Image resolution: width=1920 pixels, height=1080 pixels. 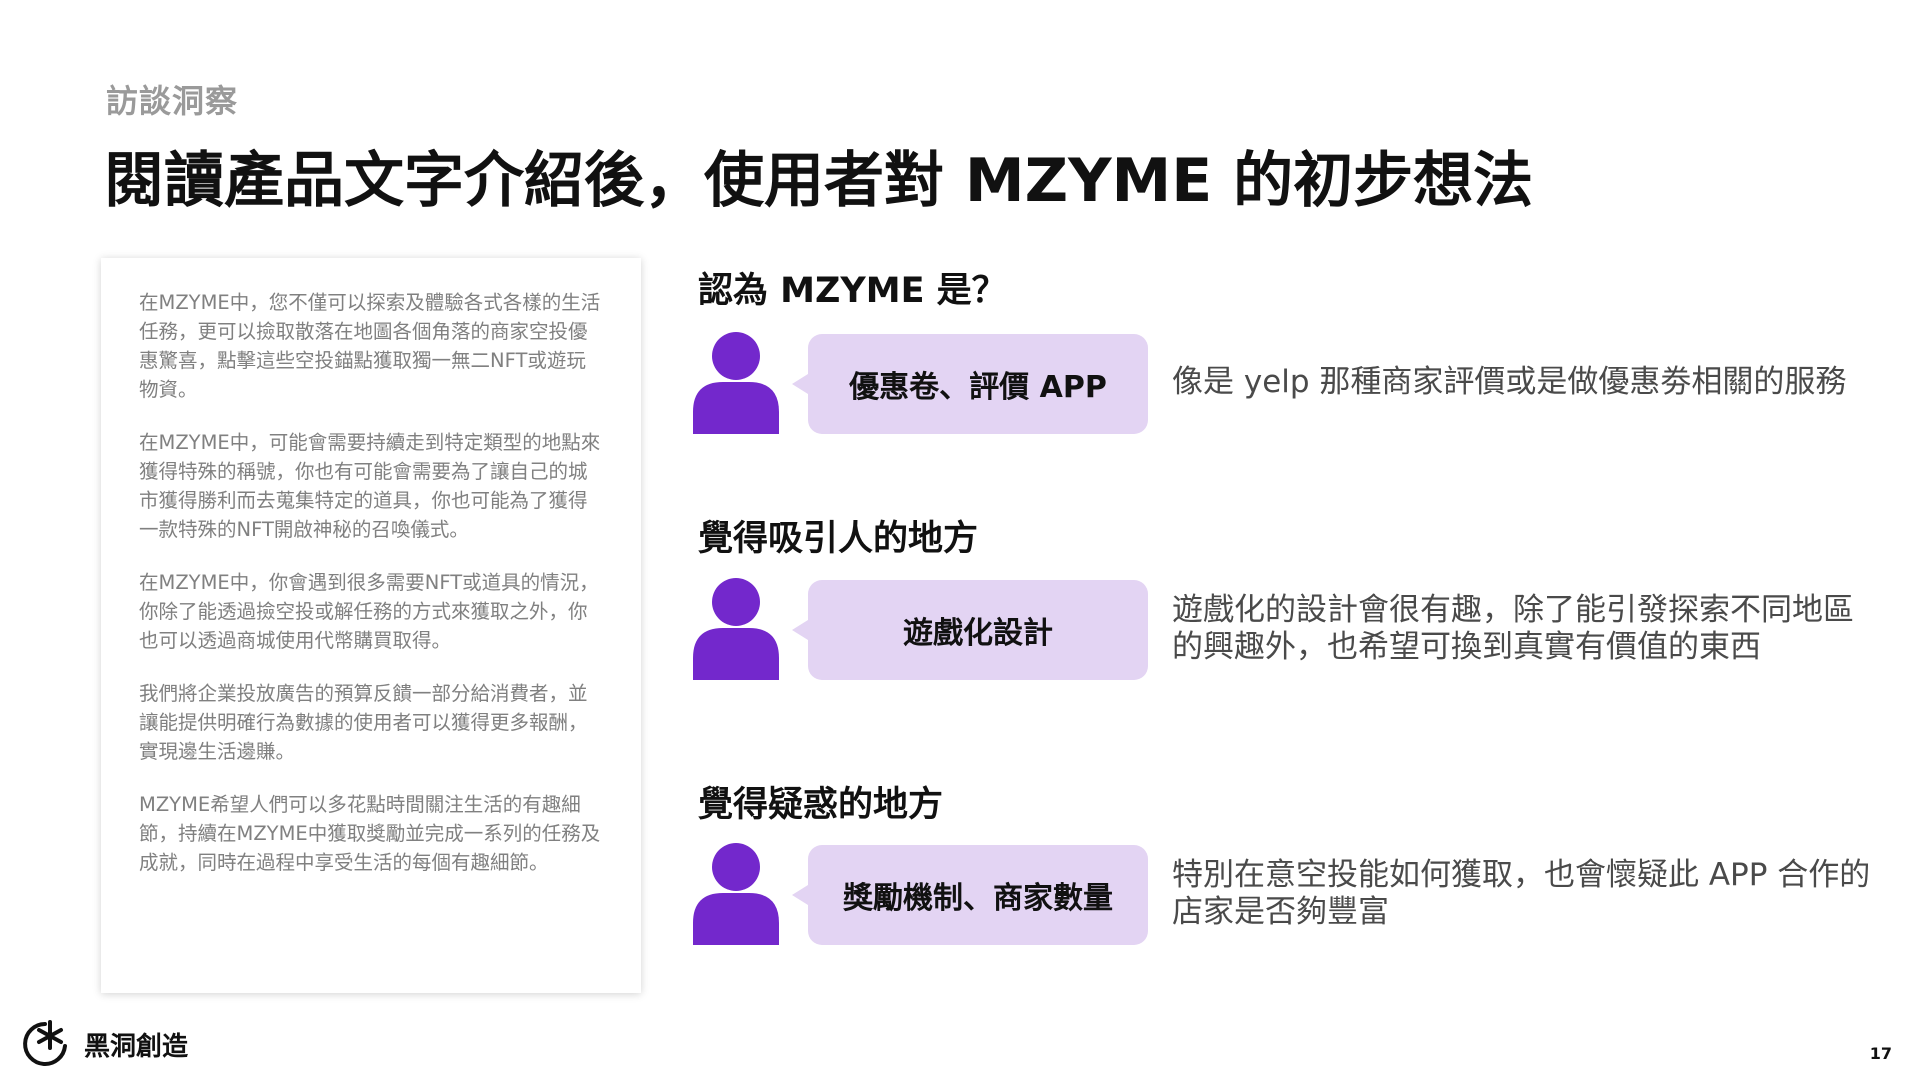 I want to click on page-title: 閱讀產品文字介紹後，使用者對 MZYME 的初步想法, so click(x=819, y=181).